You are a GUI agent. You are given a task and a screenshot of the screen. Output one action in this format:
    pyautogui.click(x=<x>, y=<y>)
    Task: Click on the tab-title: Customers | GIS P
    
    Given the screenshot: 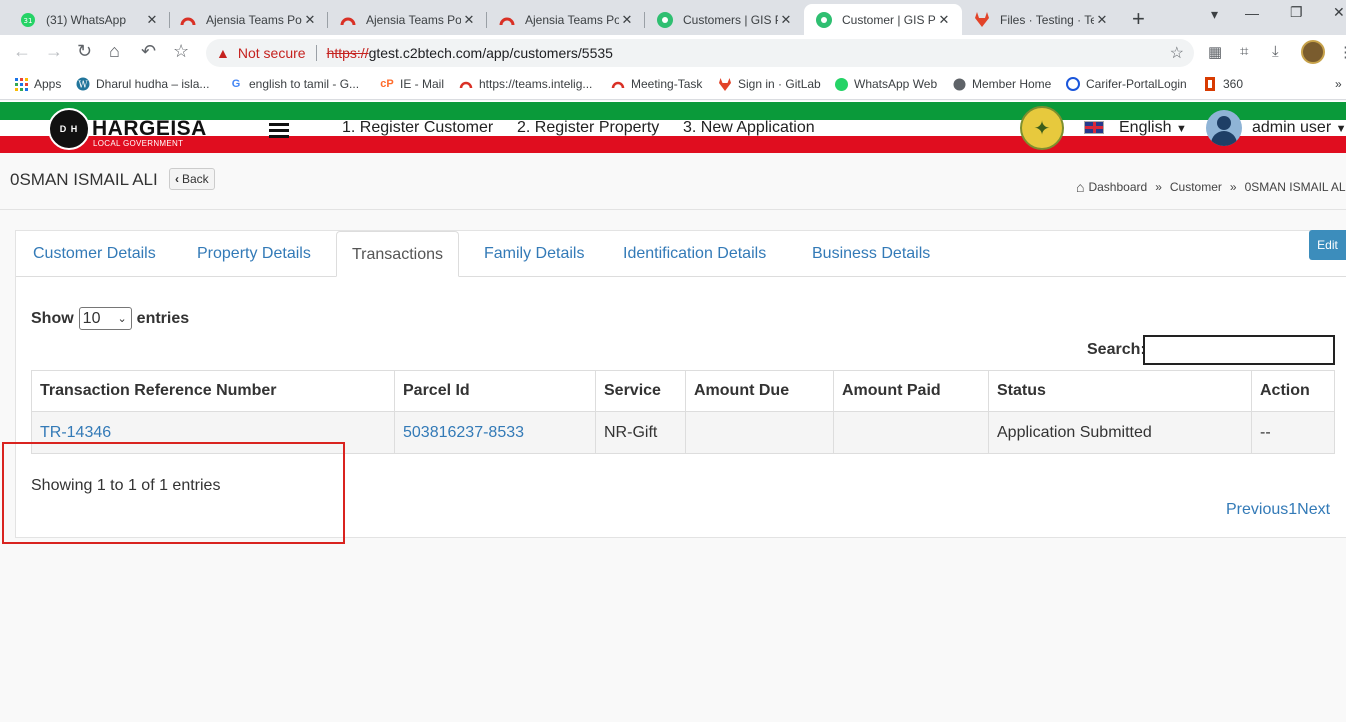 What is the action you would take?
    pyautogui.click(x=730, y=19)
    